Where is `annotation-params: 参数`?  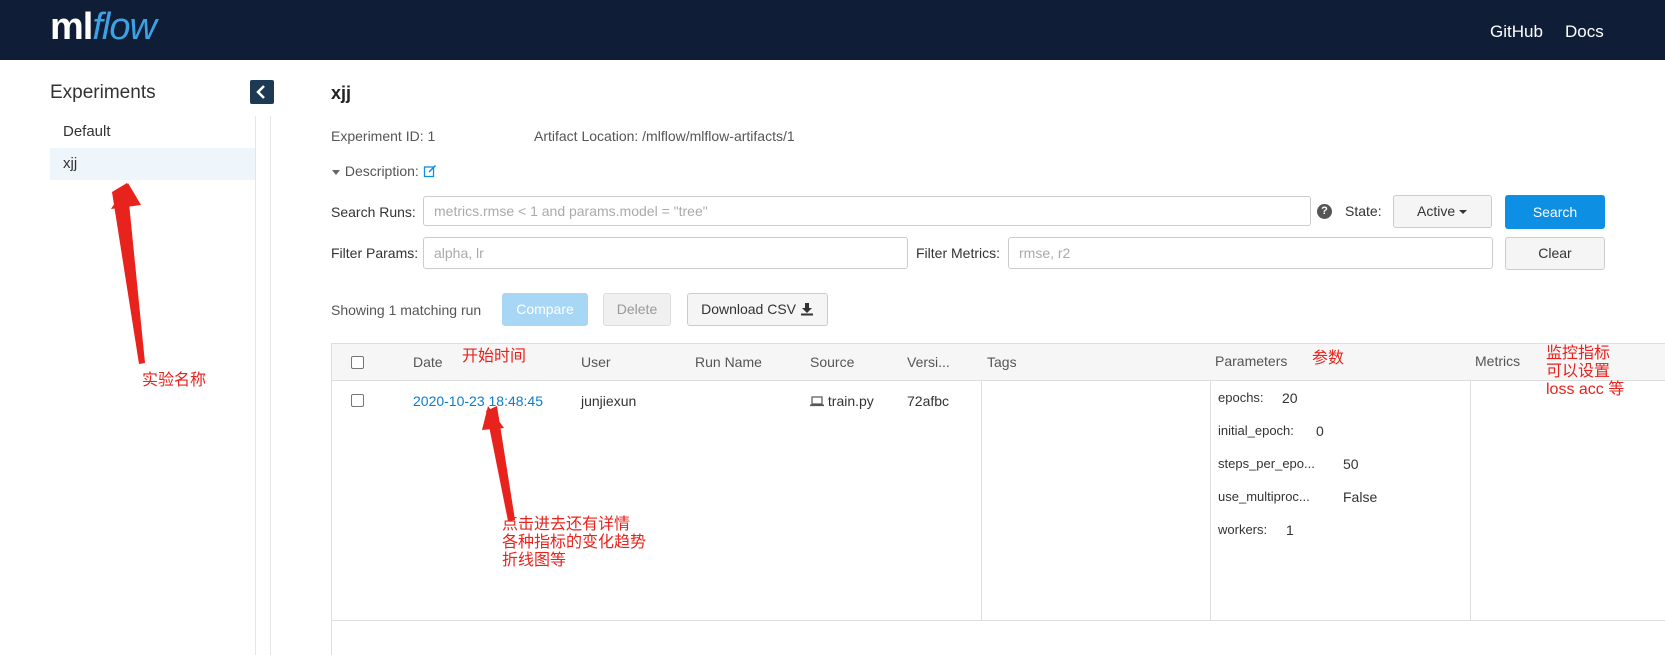 annotation-params: 参数 is located at coordinates (1328, 358).